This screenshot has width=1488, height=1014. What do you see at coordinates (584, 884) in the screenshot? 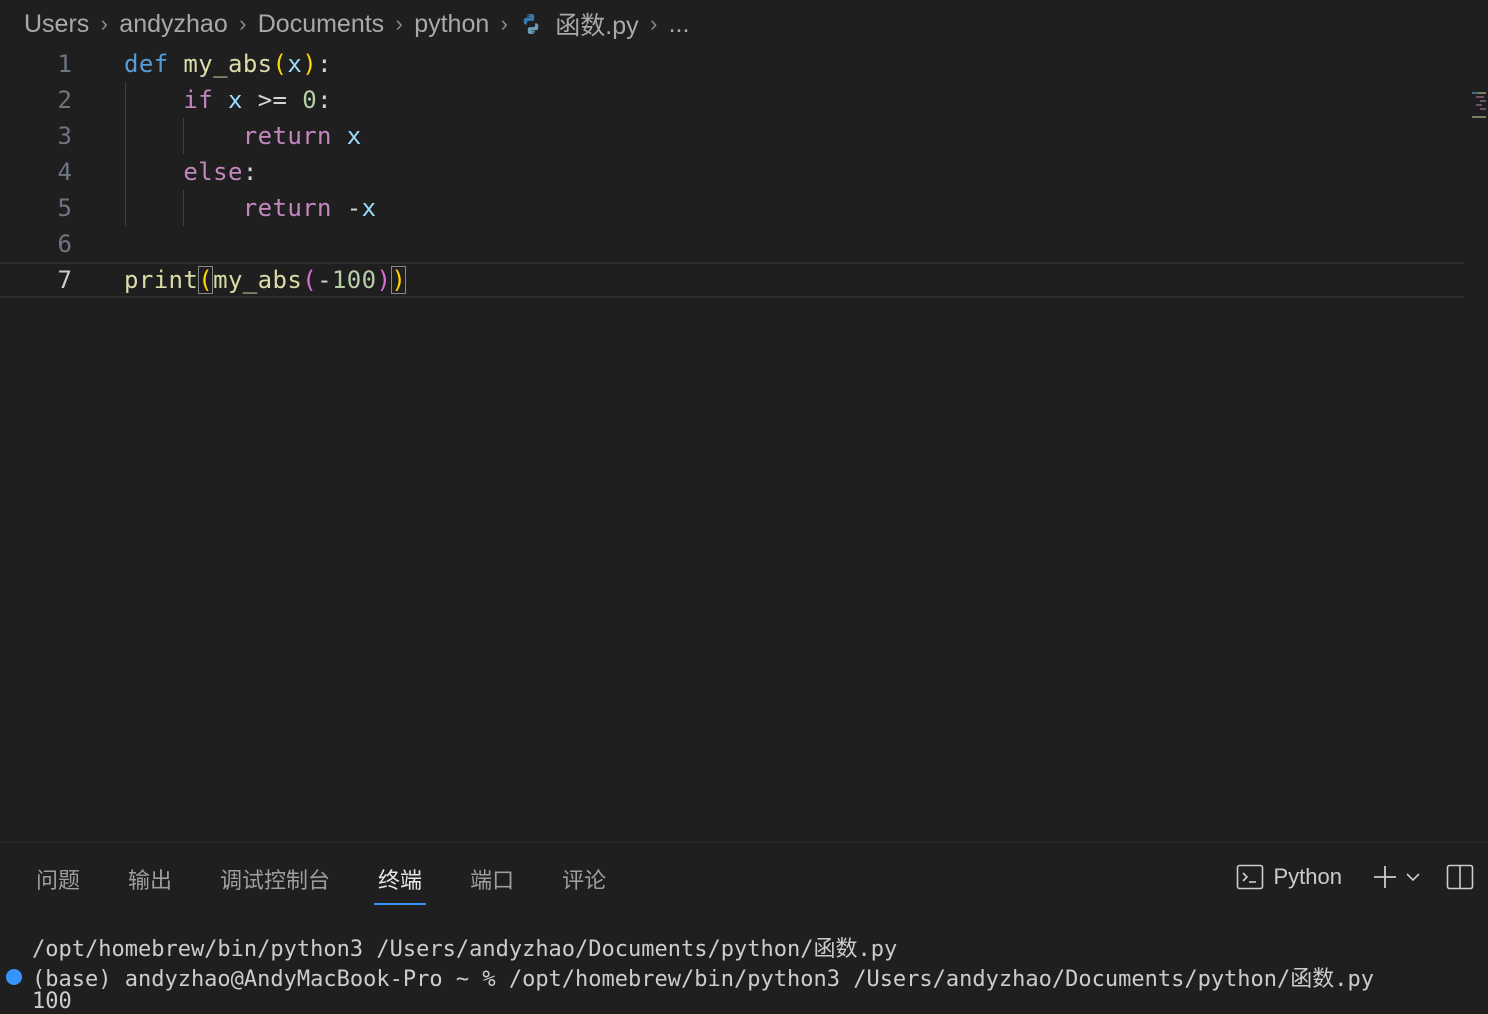
I see `tab-comments: 评论` at bounding box center [584, 884].